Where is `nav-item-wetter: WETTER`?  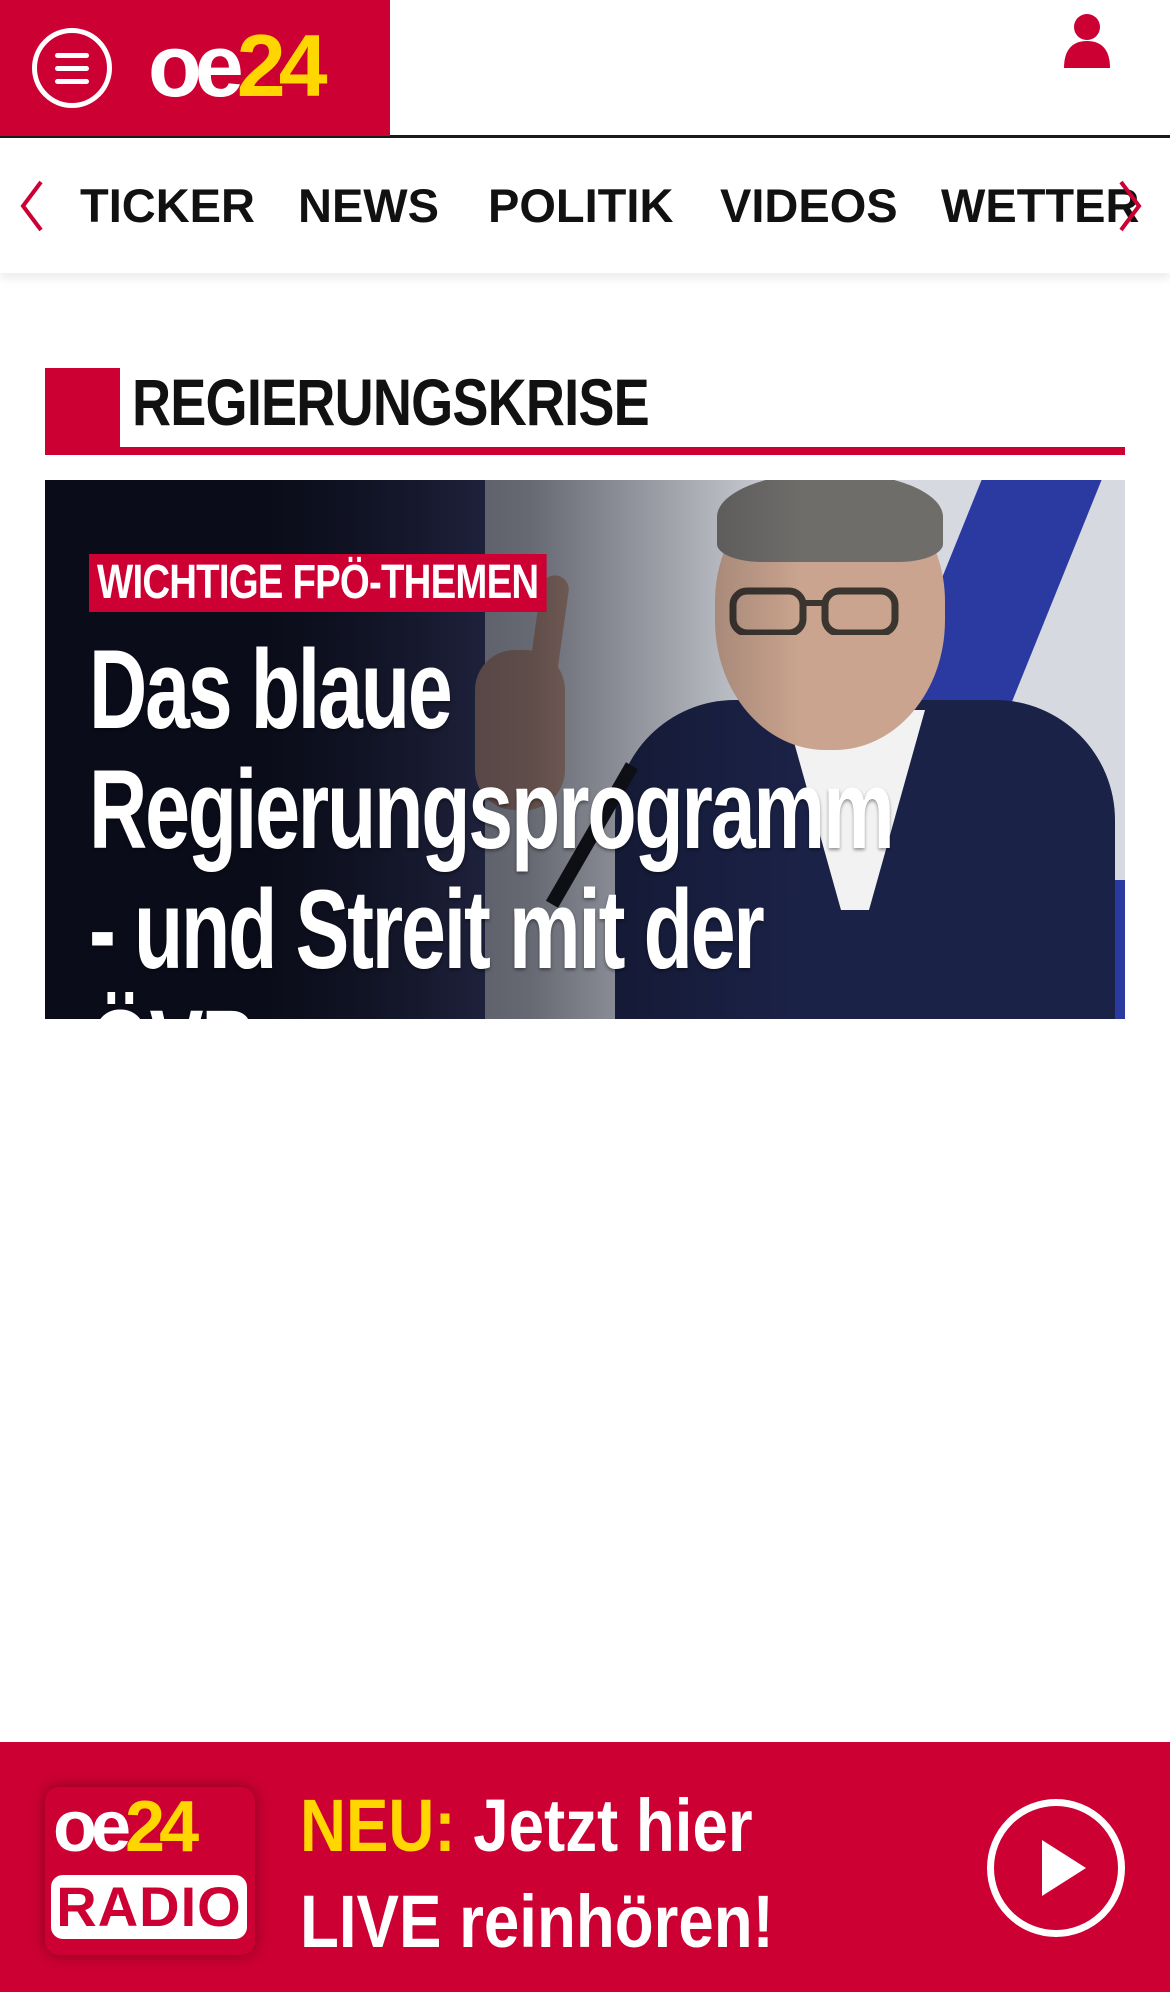 nav-item-wetter: WETTER is located at coordinates (1040, 206).